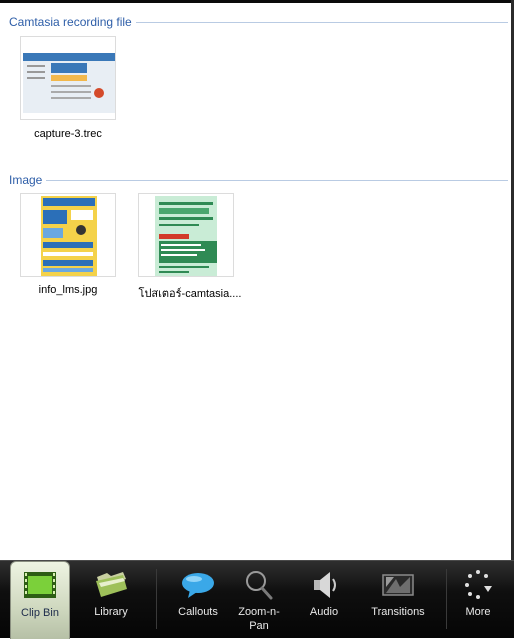  What do you see at coordinates (398, 612) in the screenshot?
I see `tab-label: Transitions` at bounding box center [398, 612].